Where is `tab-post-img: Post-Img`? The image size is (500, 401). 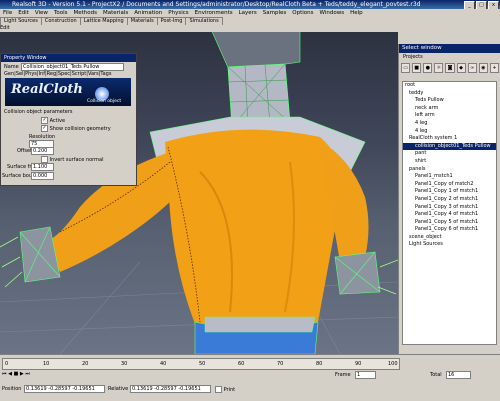 tab-post-img: Post-Img is located at coordinates (171, 21).